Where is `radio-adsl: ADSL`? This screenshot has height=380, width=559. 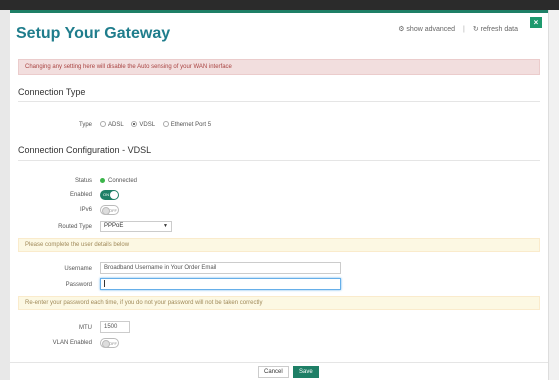 radio-adsl: ADSL is located at coordinates (112, 124).